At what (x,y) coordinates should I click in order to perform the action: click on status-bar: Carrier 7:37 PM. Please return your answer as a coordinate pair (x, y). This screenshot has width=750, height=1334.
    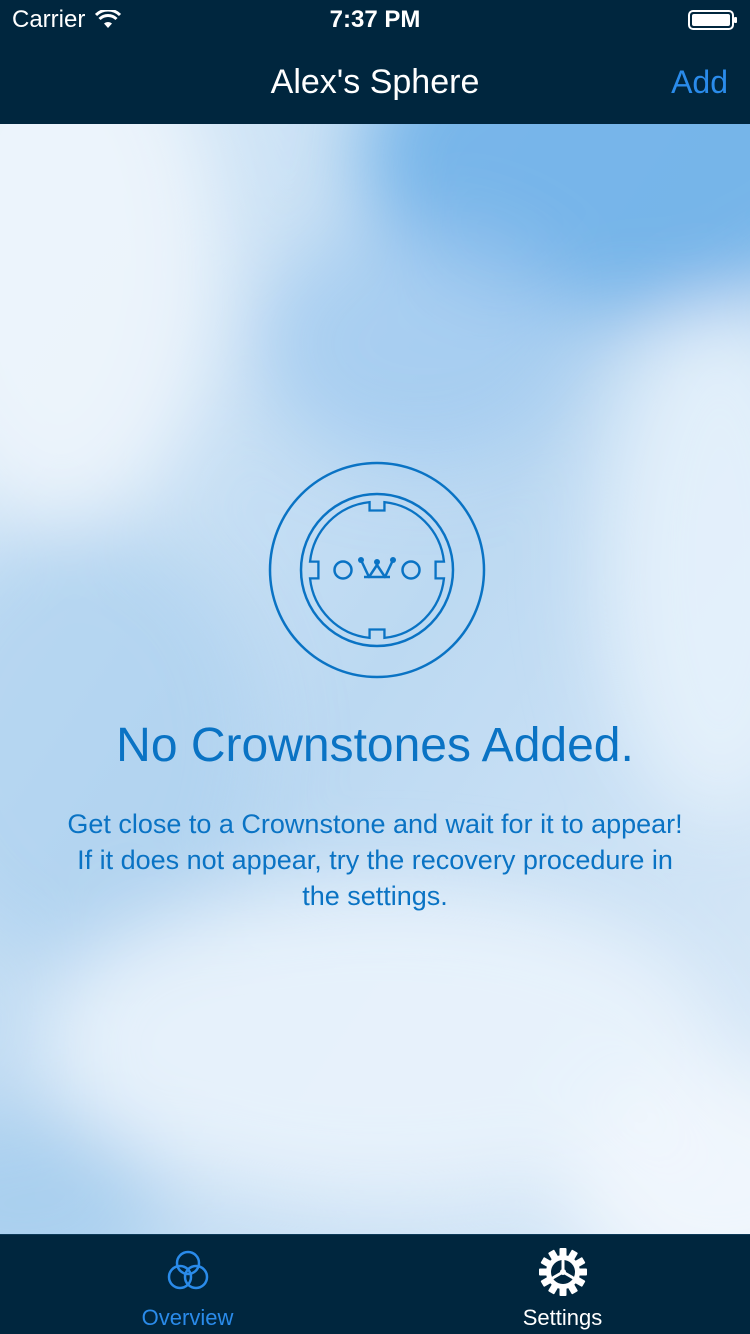
    Looking at the image, I should click on (375, 20).